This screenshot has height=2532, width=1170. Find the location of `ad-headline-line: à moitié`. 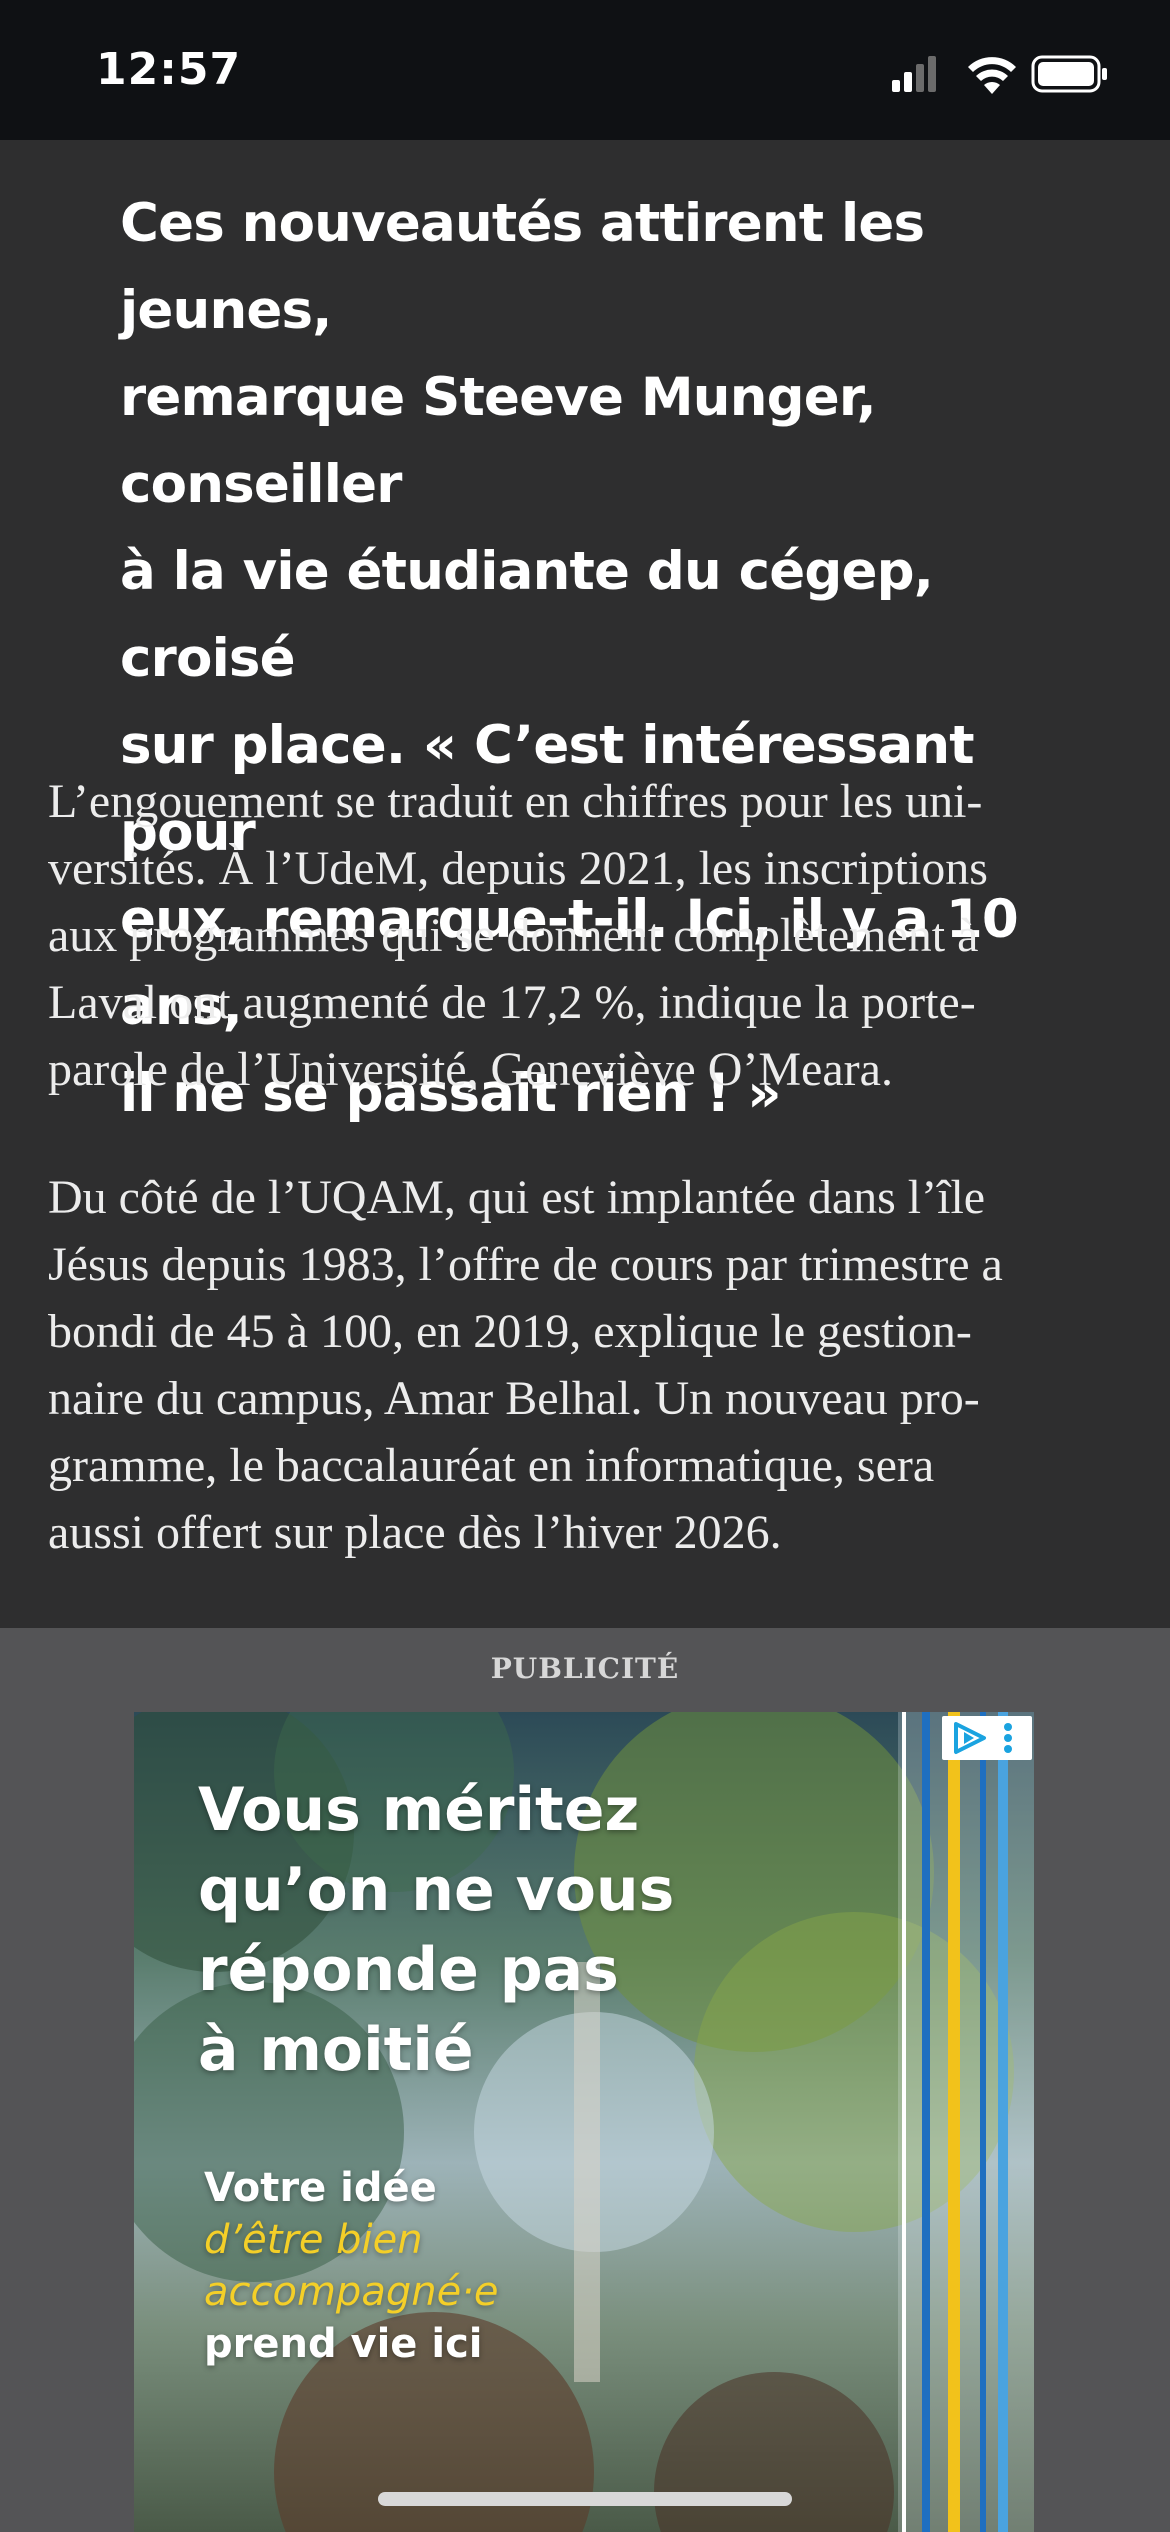

ad-headline-line: à moitié is located at coordinates (336, 2050).